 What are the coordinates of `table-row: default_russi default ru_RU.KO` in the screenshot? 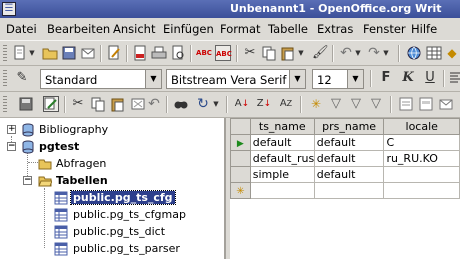 It's located at (345, 158).